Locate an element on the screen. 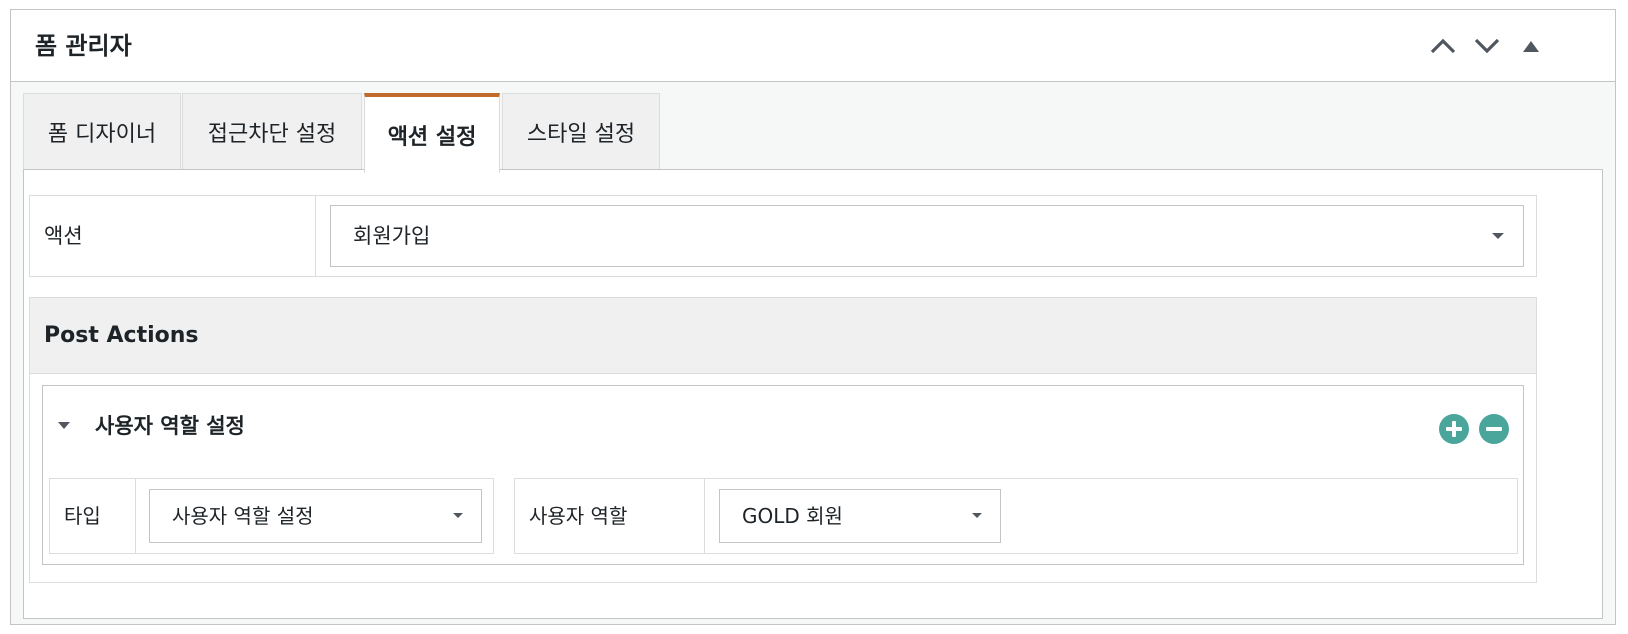  tab-style-settings: 스타일 설정 is located at coordinates (581, 132).